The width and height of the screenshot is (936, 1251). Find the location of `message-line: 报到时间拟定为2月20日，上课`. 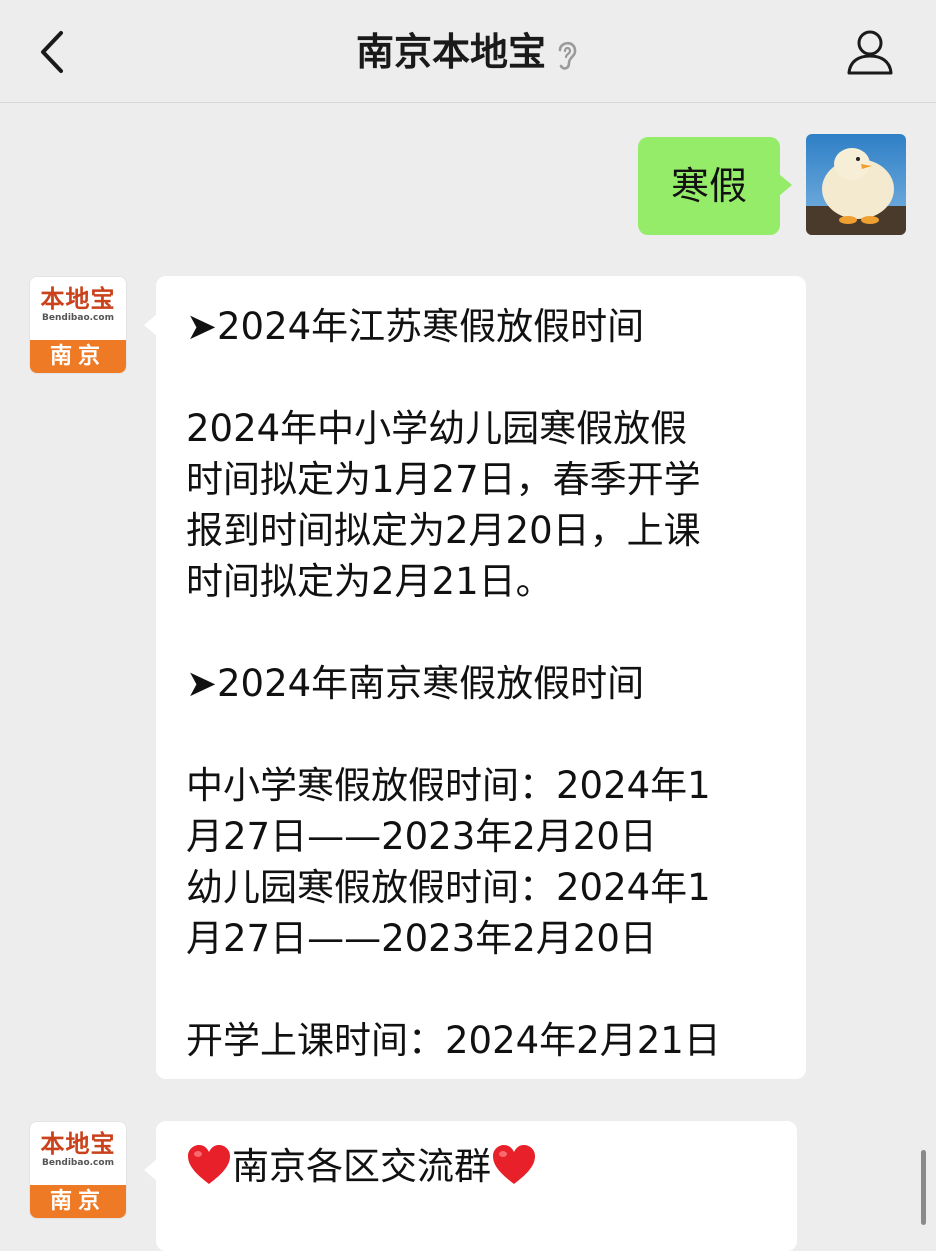

message-line: 报到时间拟定为2月20日，上课 is located at coordinates (443, 530).